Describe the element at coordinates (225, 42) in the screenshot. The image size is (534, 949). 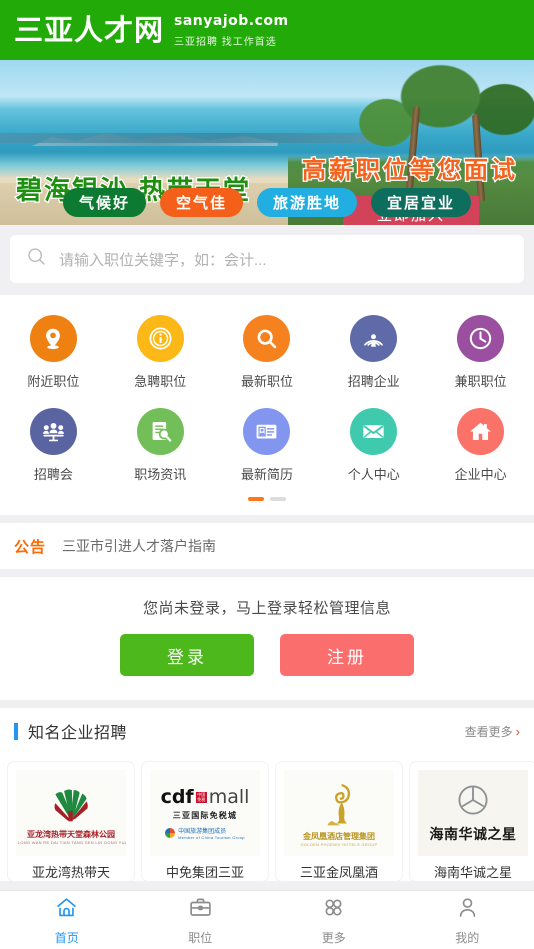
I see `brand-tagline: 三亚招聘 找工作首选` at that location.